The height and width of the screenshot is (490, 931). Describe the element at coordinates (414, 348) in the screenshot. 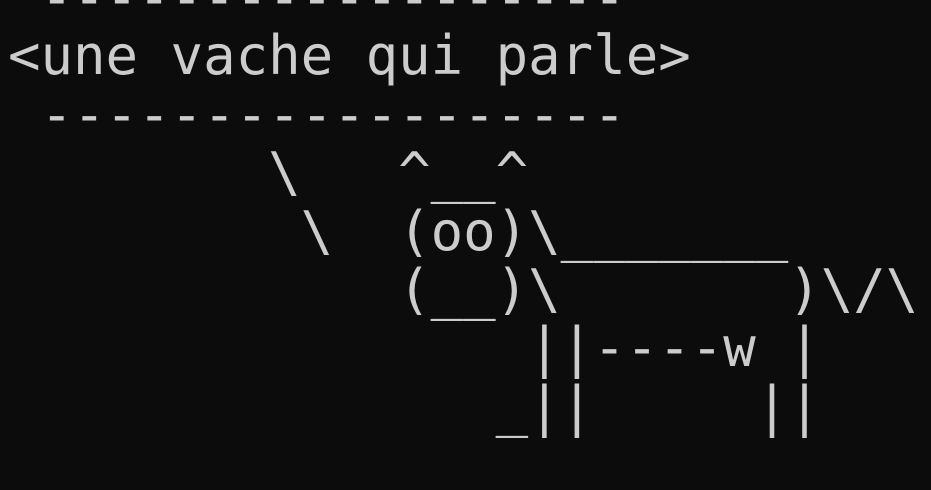

I see `cow-legs-line: ||----w |` at that location.